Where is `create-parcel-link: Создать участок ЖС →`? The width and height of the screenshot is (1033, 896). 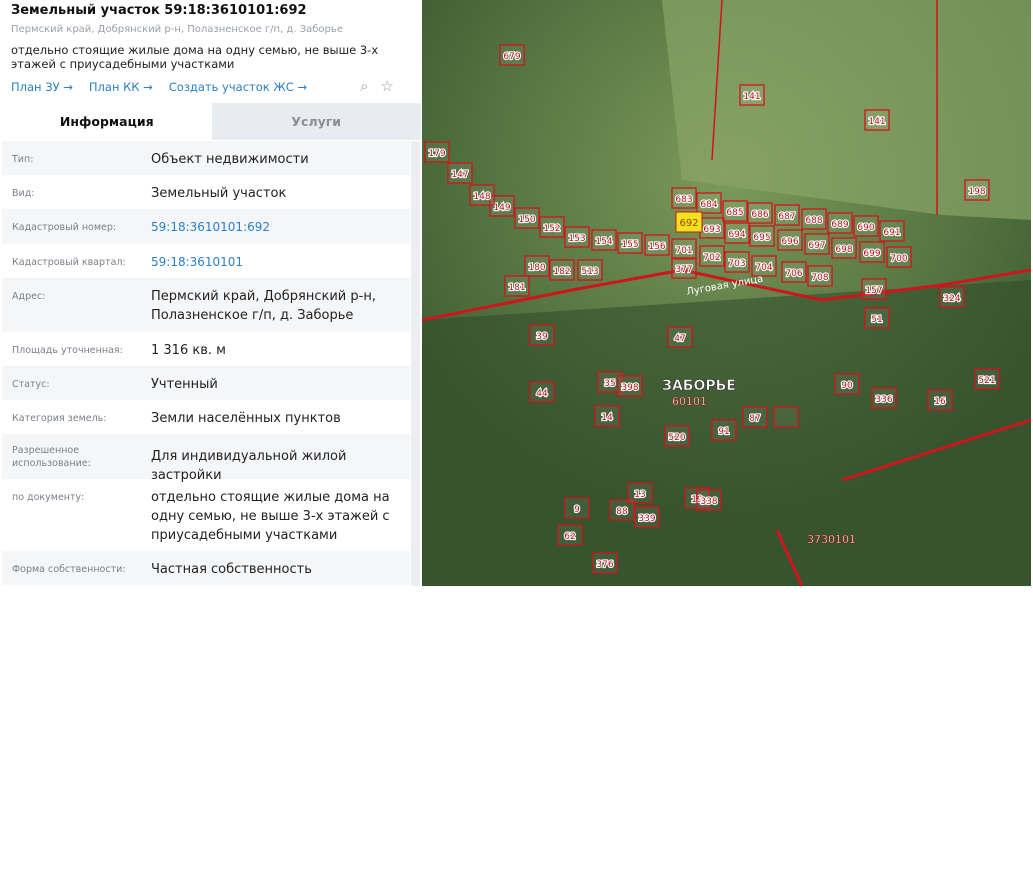 create-parcel-link: Создать участок ЖС → is located at coordinates (238, 87).